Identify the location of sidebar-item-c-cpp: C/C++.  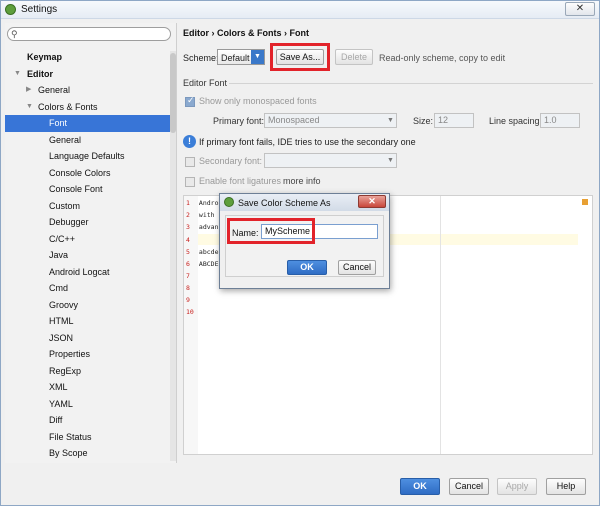
(89, 239).